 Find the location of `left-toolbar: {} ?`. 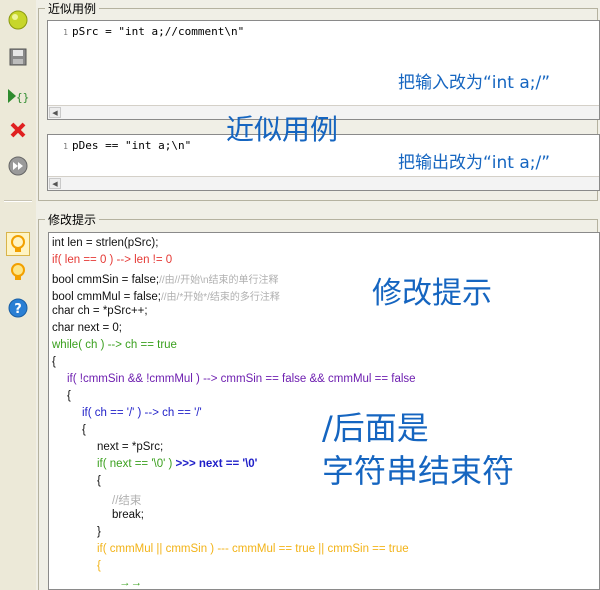

left-toolbar: {} ? is located at coordinates (18, 295).